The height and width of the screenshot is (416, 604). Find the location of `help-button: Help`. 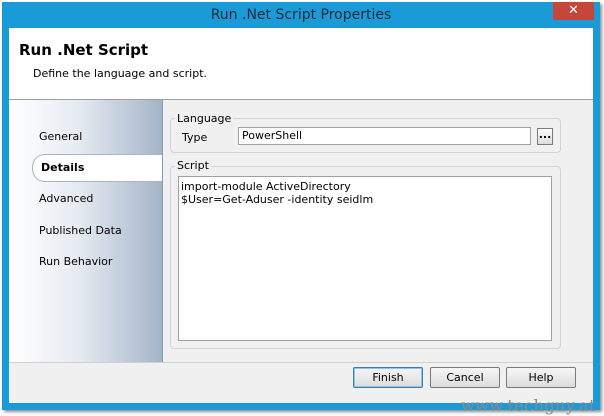

help-button: Help is located at coordinates (541, 377).